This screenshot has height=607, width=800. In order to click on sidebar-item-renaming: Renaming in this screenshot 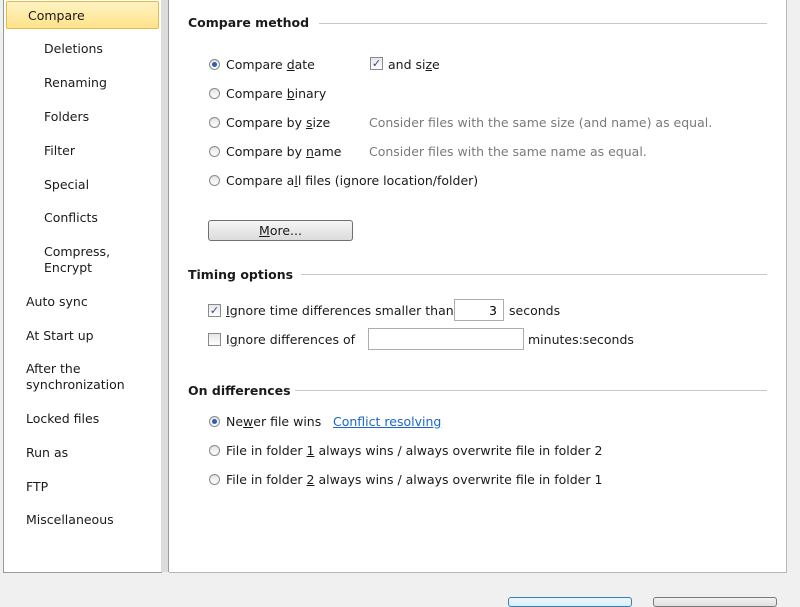, I will do `click(82, 83)`.